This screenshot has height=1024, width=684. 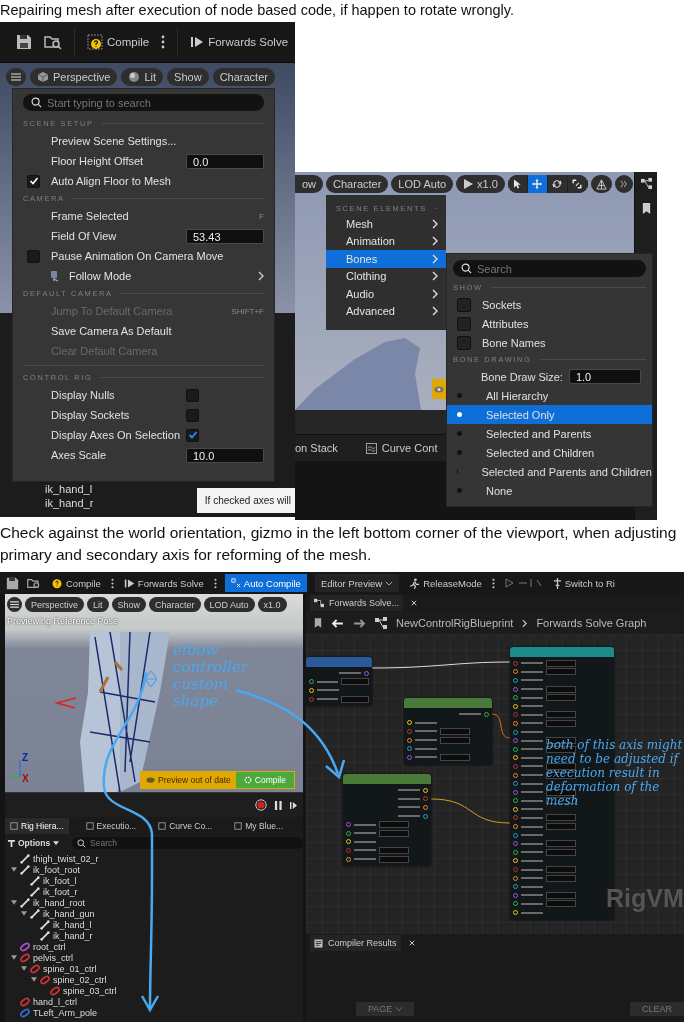 What do you see at coordinates (386, 224) in the screenshot?
I see `menu-item: Mesh` at bounding box center [386, 224].